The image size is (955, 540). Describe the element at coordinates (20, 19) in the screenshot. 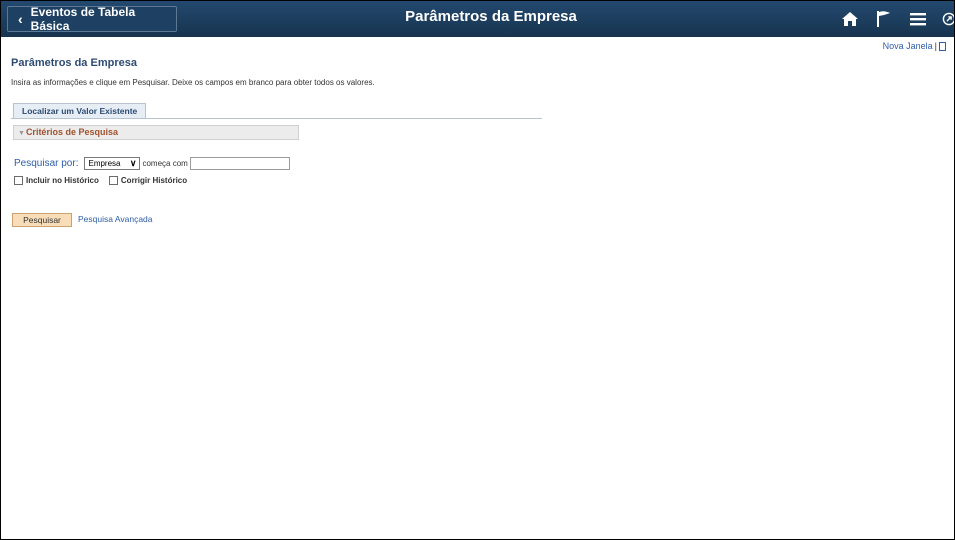

I see `chevron-left-icon: ‹` at that location.